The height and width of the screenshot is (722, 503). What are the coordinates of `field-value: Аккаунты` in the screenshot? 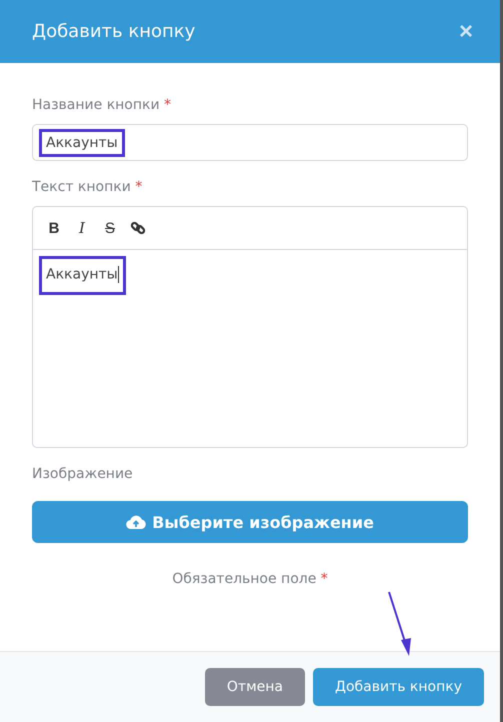 It's located at (82, 142).